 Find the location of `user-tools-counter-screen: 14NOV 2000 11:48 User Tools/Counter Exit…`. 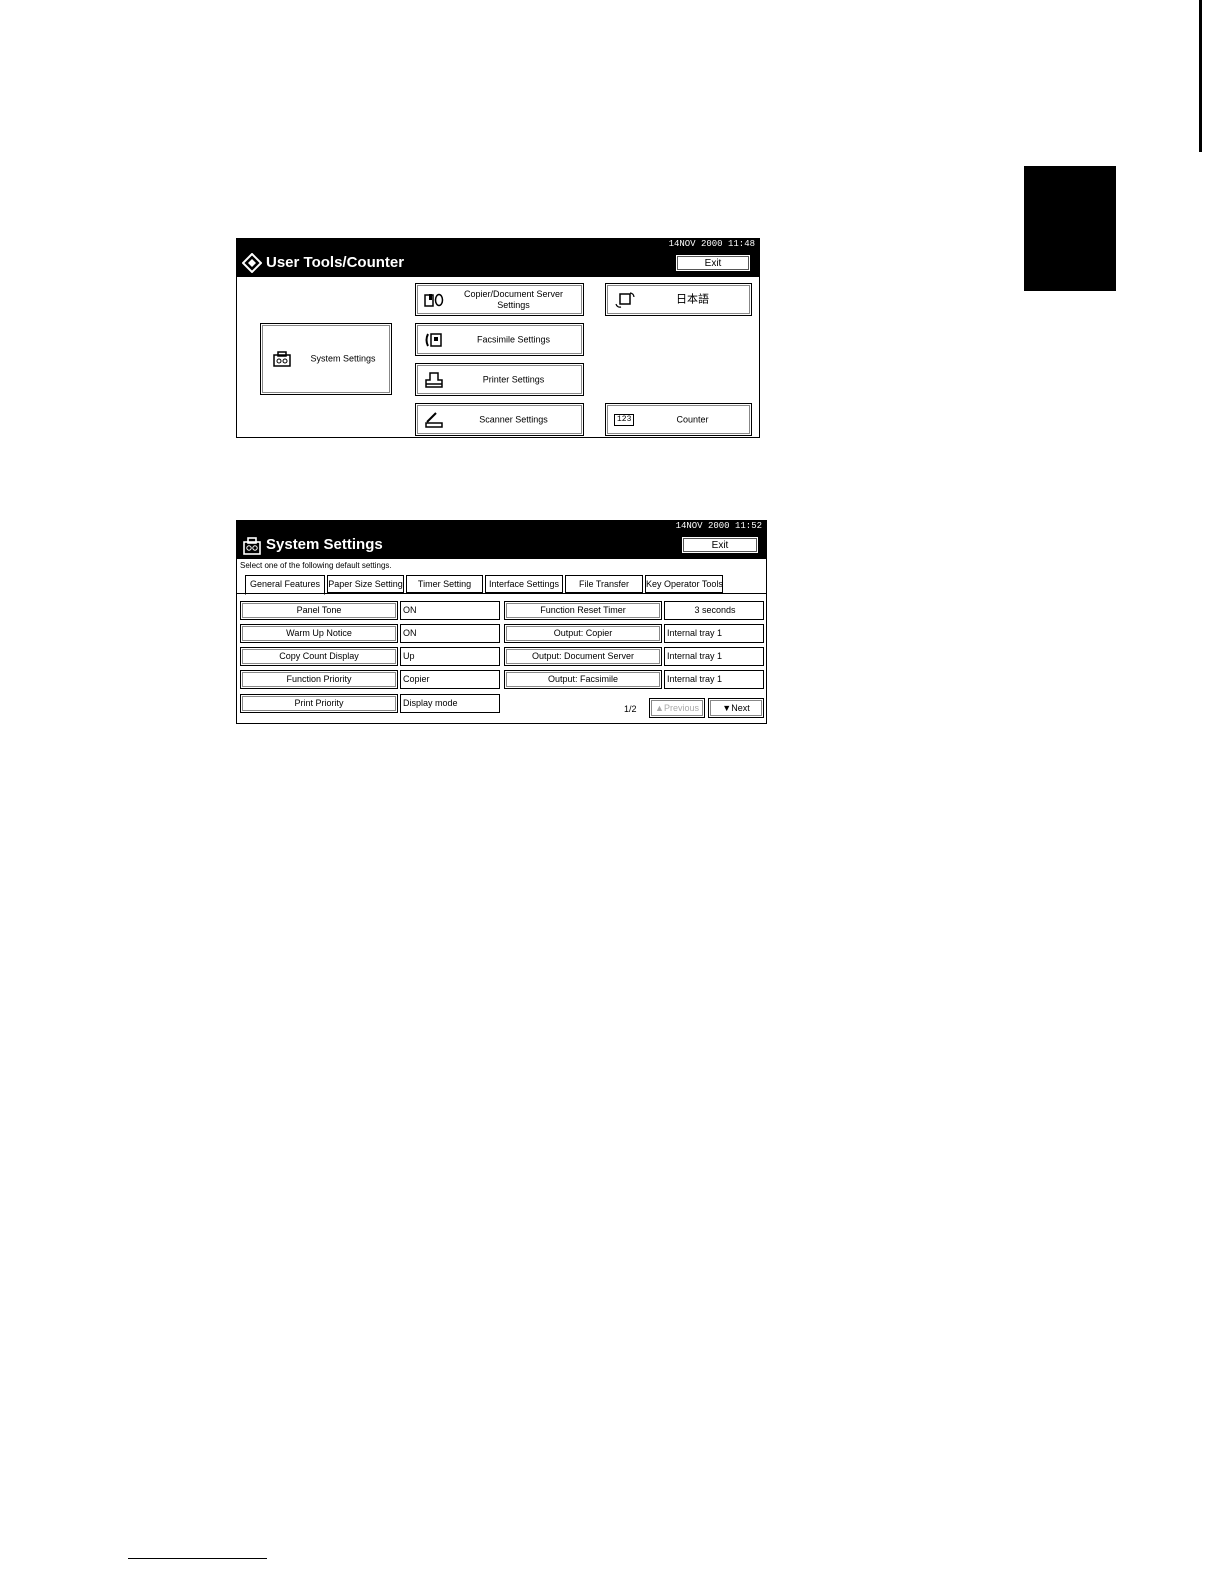

user-tools-counter-screen: 14NOV 2000 11:48 User Tools/Counter Exit… is located at coordinates (498, 338).